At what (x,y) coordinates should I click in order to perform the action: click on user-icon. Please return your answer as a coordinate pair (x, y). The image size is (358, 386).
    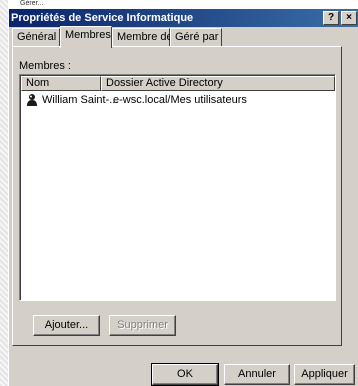
    Looking at the image, I should click on (32, 100).